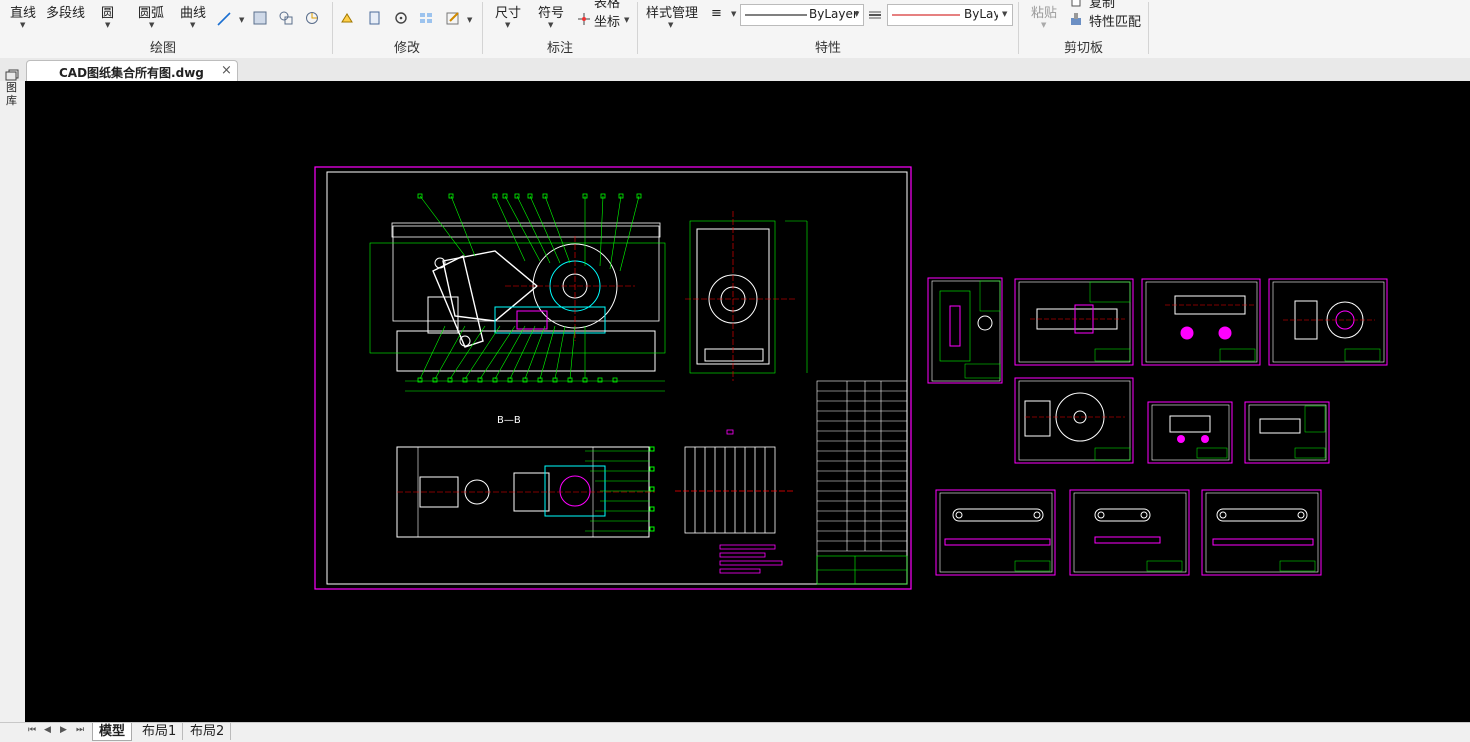  I want to click on curve-dropdown-icon: ▼, so click(192, 25).